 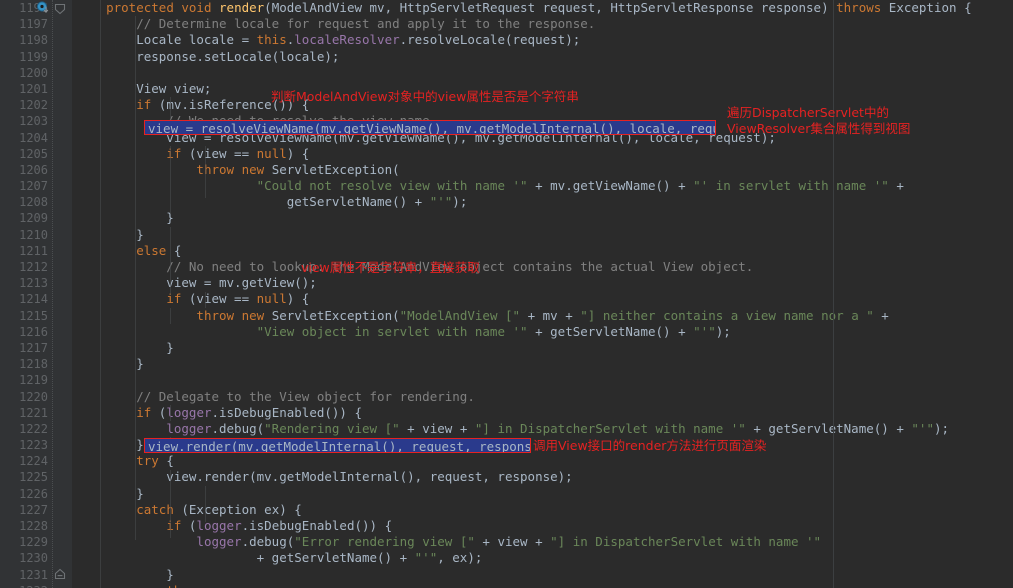 What do you see at coordinates (245, 558) in the screenshot?
I see `code-token: + getServletName() +` at bounding box center [245, 558].